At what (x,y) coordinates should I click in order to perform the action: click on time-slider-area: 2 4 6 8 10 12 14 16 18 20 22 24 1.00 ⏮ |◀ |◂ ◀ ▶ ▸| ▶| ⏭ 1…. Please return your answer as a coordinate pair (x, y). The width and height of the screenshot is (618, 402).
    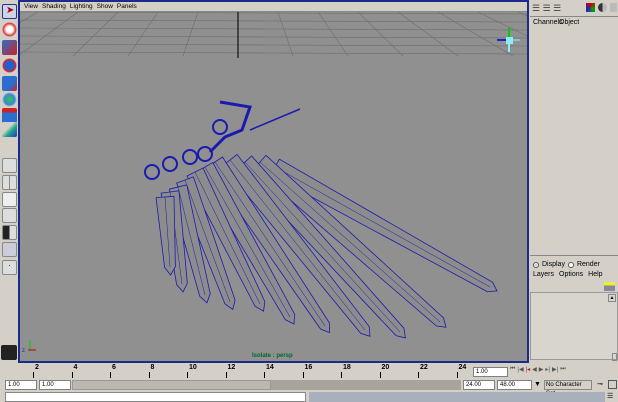
    Looking at the image, I should click on (309, 382).